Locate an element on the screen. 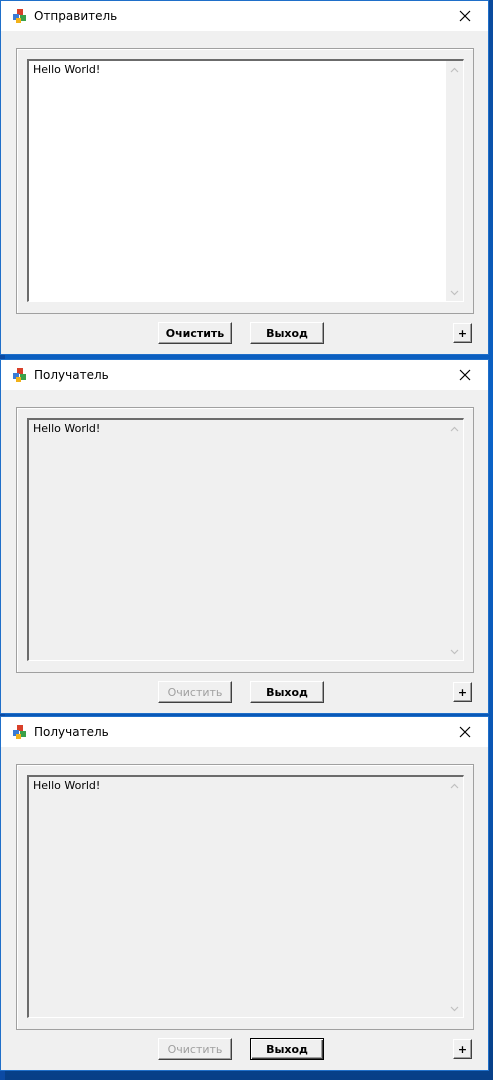 The width and height of the screenshot is (493, 1080). title-bar: Отправитель is located at coordinates (244, 16).